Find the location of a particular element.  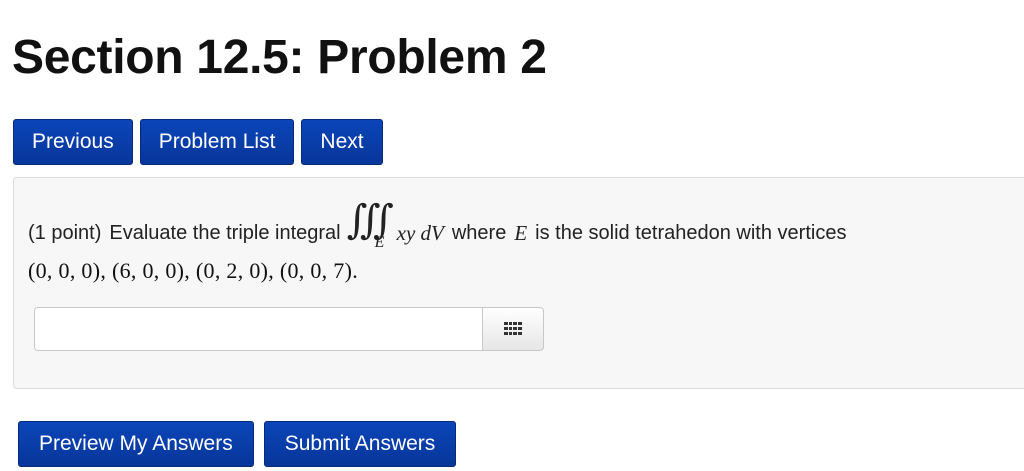

previous-button: Previous is located at coordinates (73, 142).